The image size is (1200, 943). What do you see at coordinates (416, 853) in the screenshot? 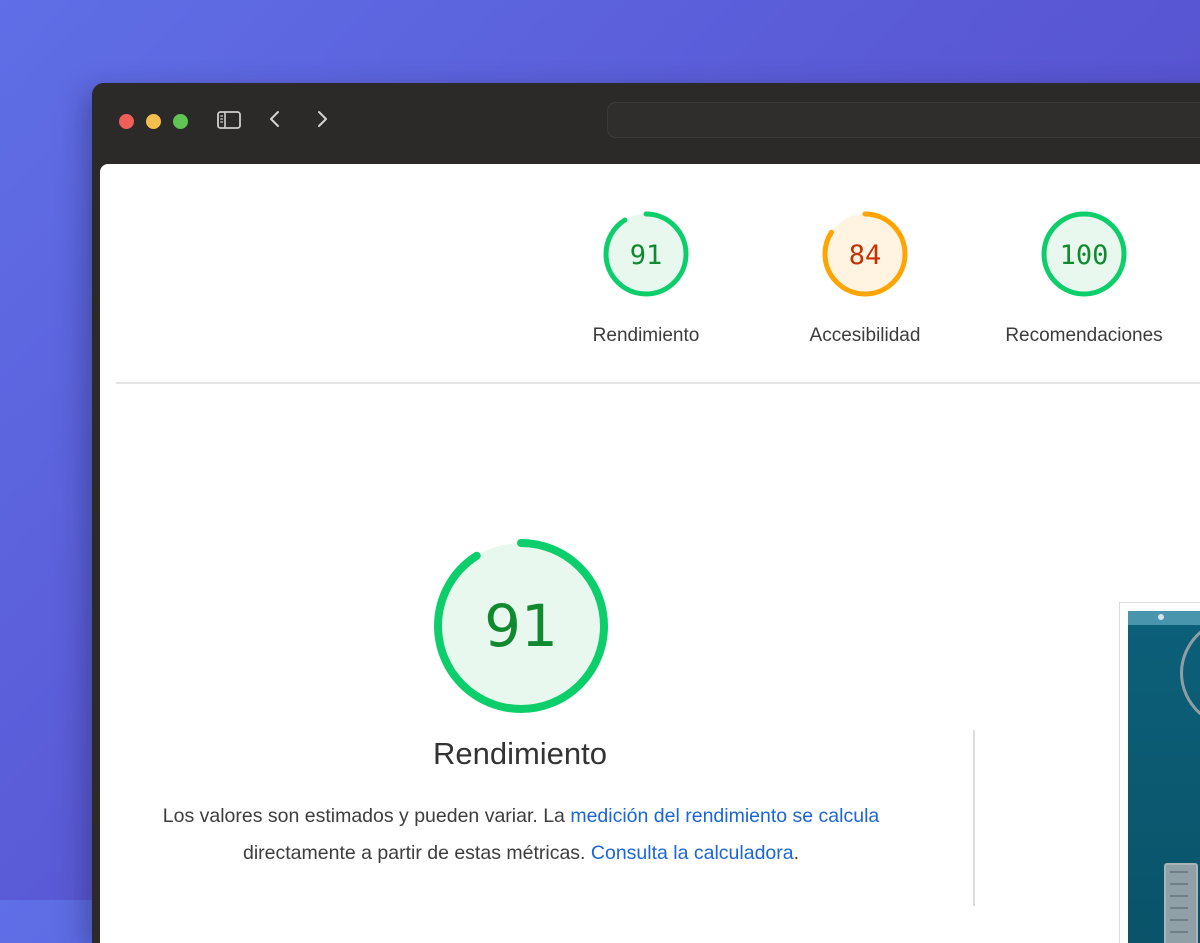
I see `desc-text: directamente a partir de estas métricas.` at bounding box center [416, 853].